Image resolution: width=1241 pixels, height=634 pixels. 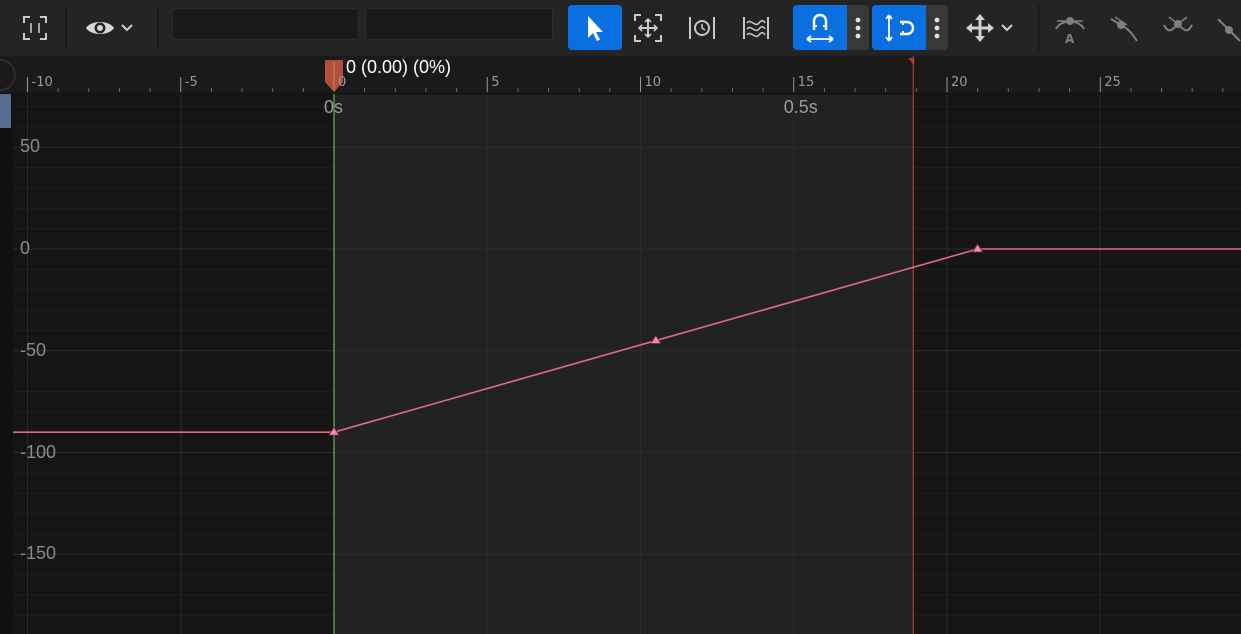 I want to click on value-axis-label: 50, so click(x=30, y=146).